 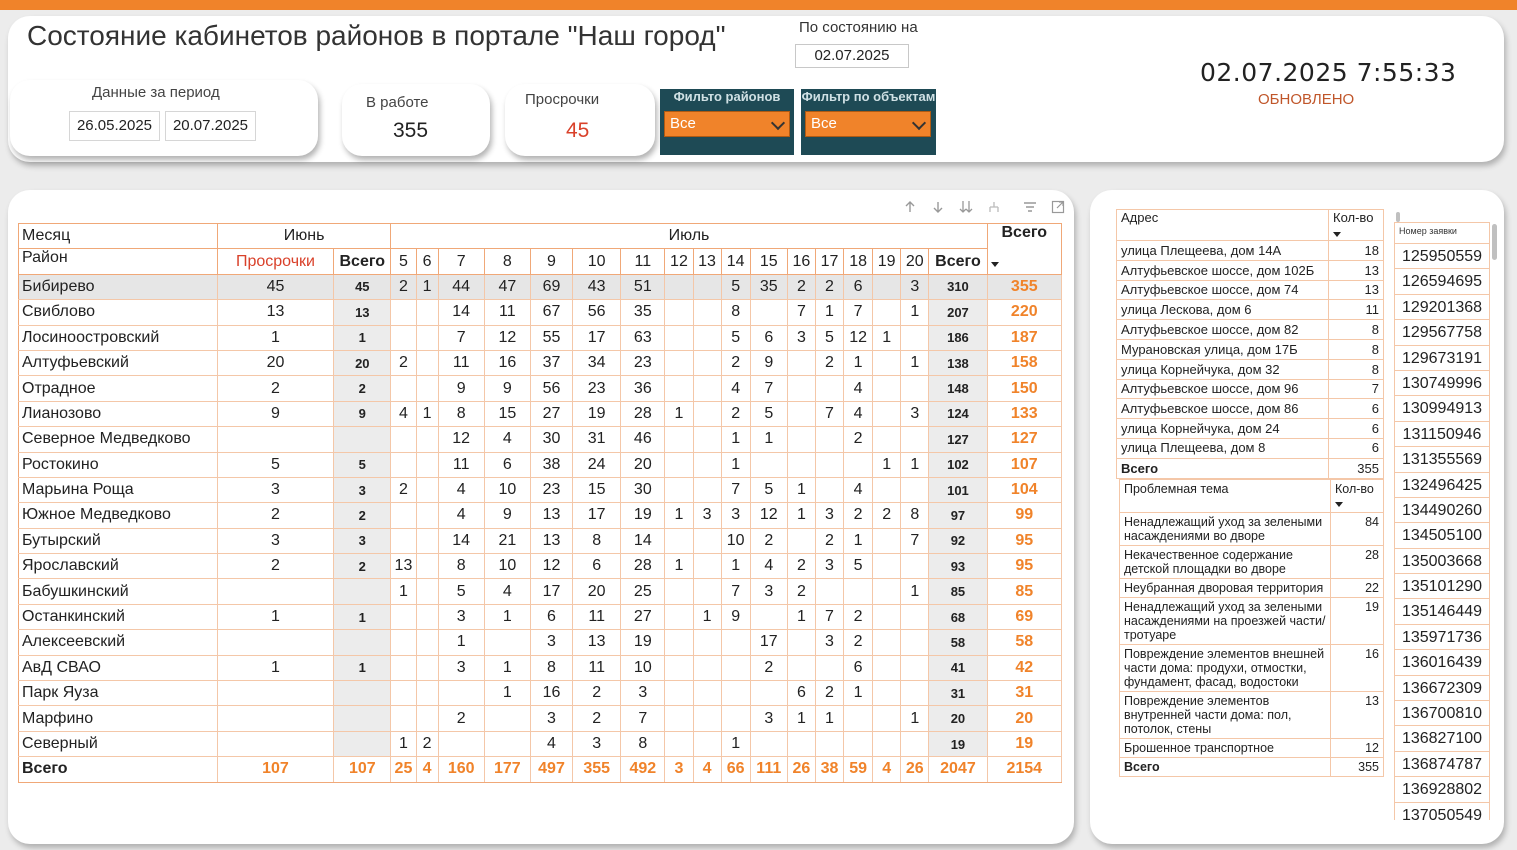 I want to click on request-number-item: 129673191, so click(x=1442, y=358).